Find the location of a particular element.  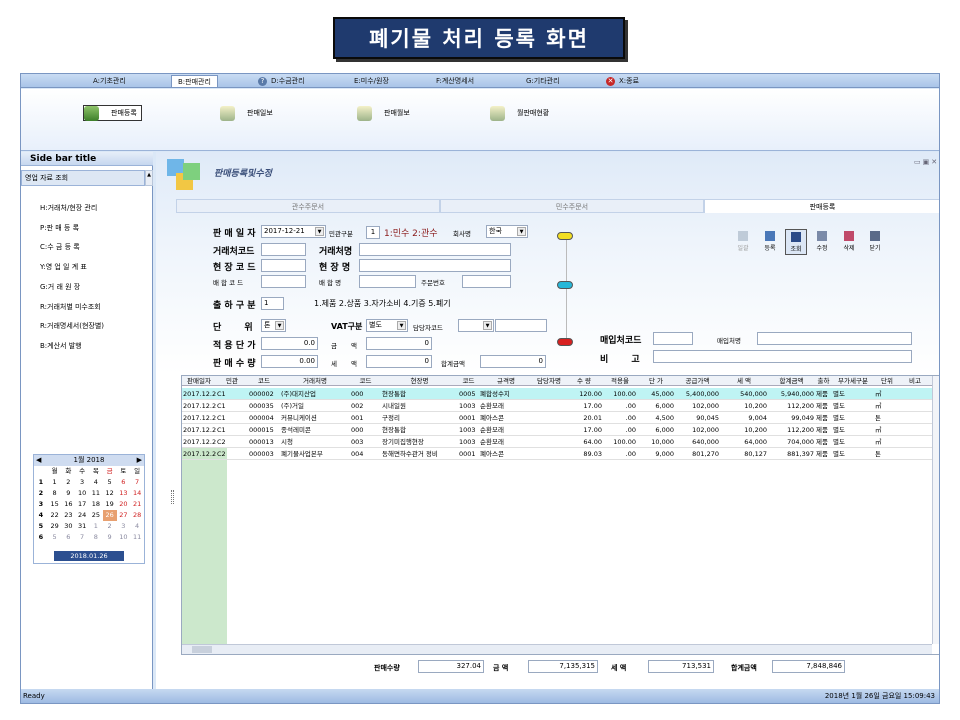

grid-column-header: 비고 is located at coordinates (915, 381).